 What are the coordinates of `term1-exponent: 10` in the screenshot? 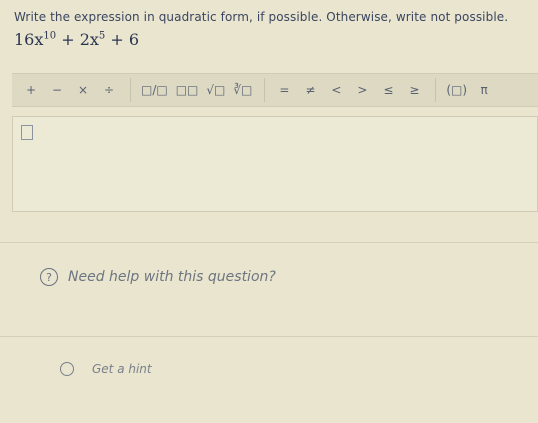 It's located at (50, 36).